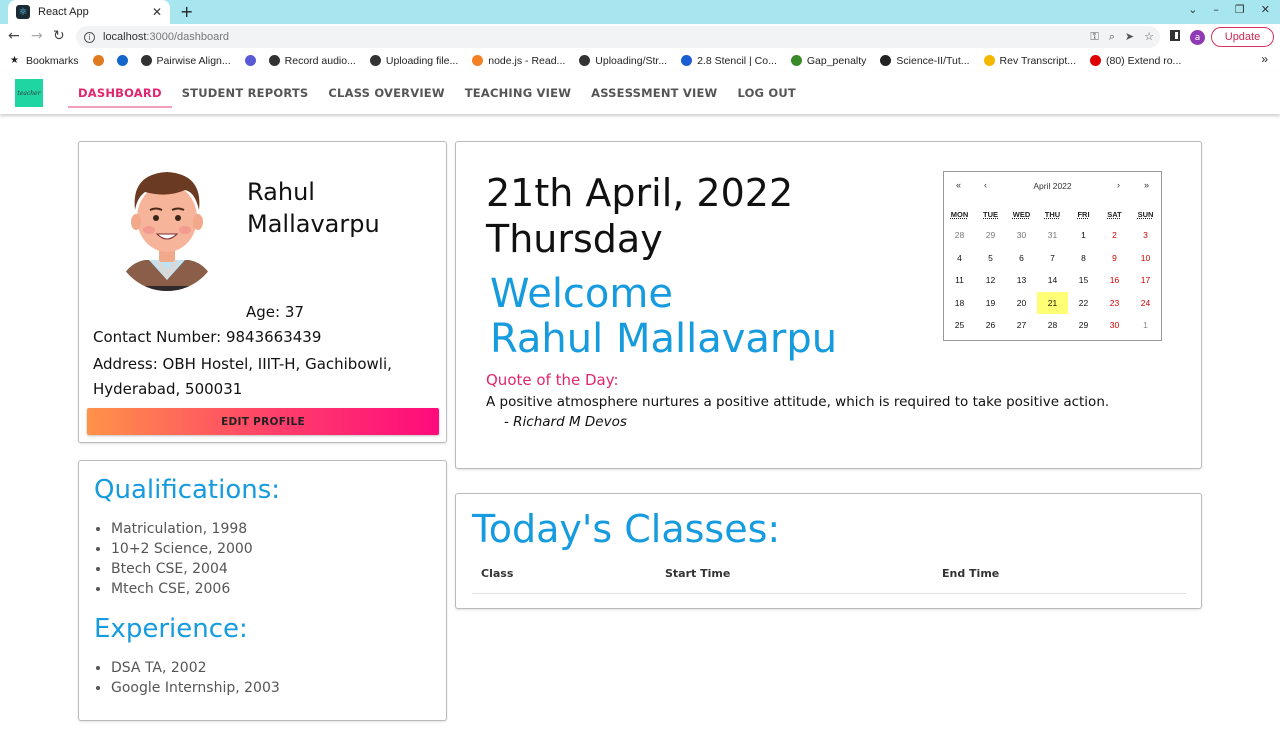  What do you see at coordinates (1146, 185) in the screenshot?
I see `calendar-next-year-button: »` at bounding box center [1146, 185].